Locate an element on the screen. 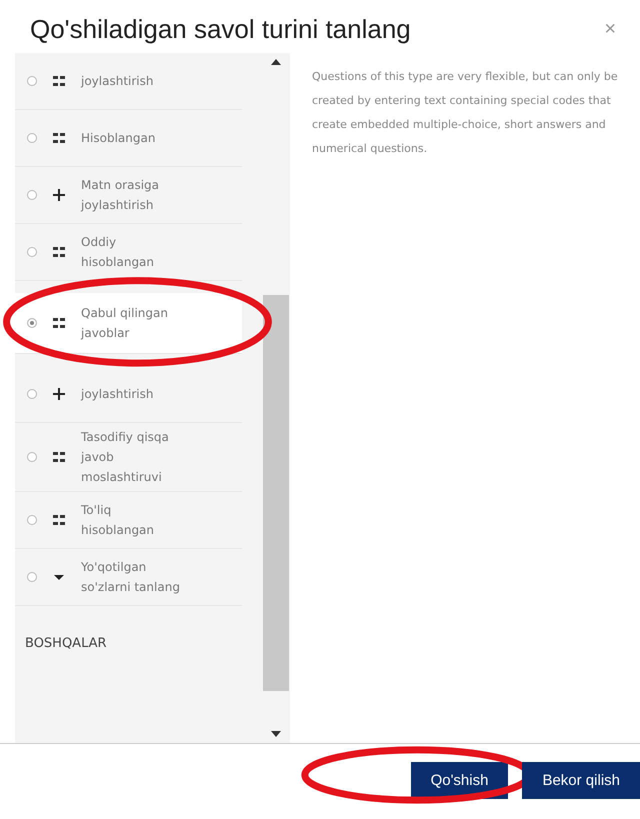  question-type-option: To'liq hisoblangan is located at coordinates (128, 520).